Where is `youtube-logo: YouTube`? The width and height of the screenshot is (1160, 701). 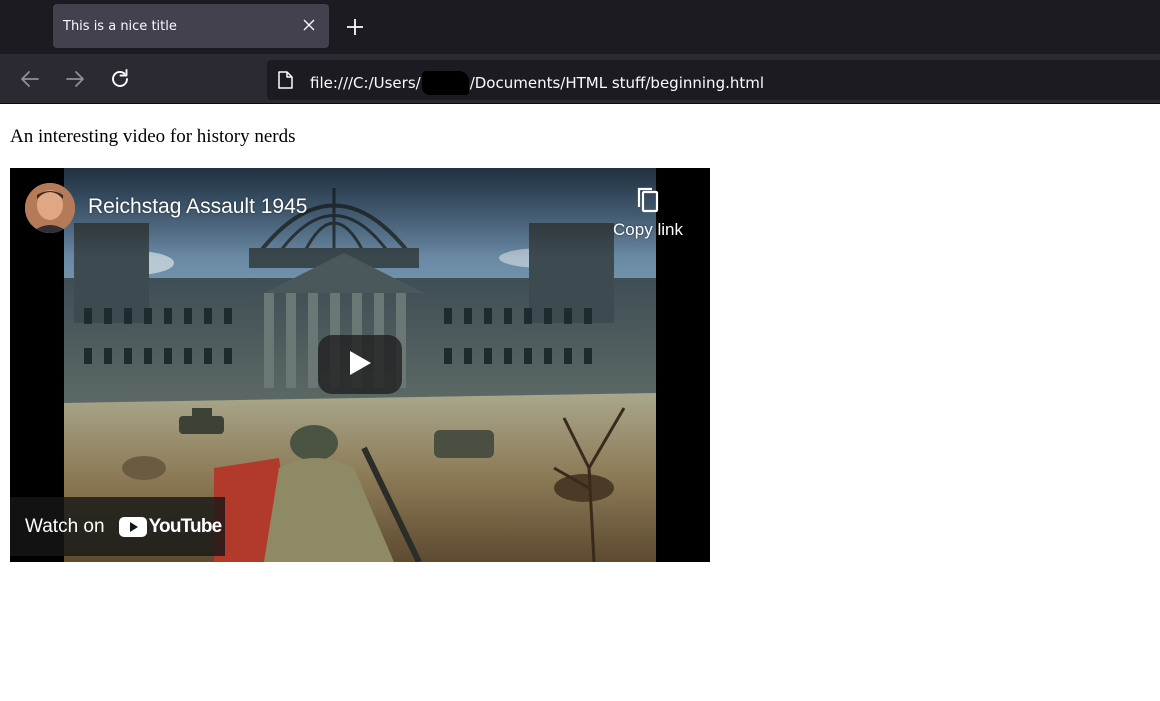 youtube-logo: YouTube is located at coordinates (170, 526).